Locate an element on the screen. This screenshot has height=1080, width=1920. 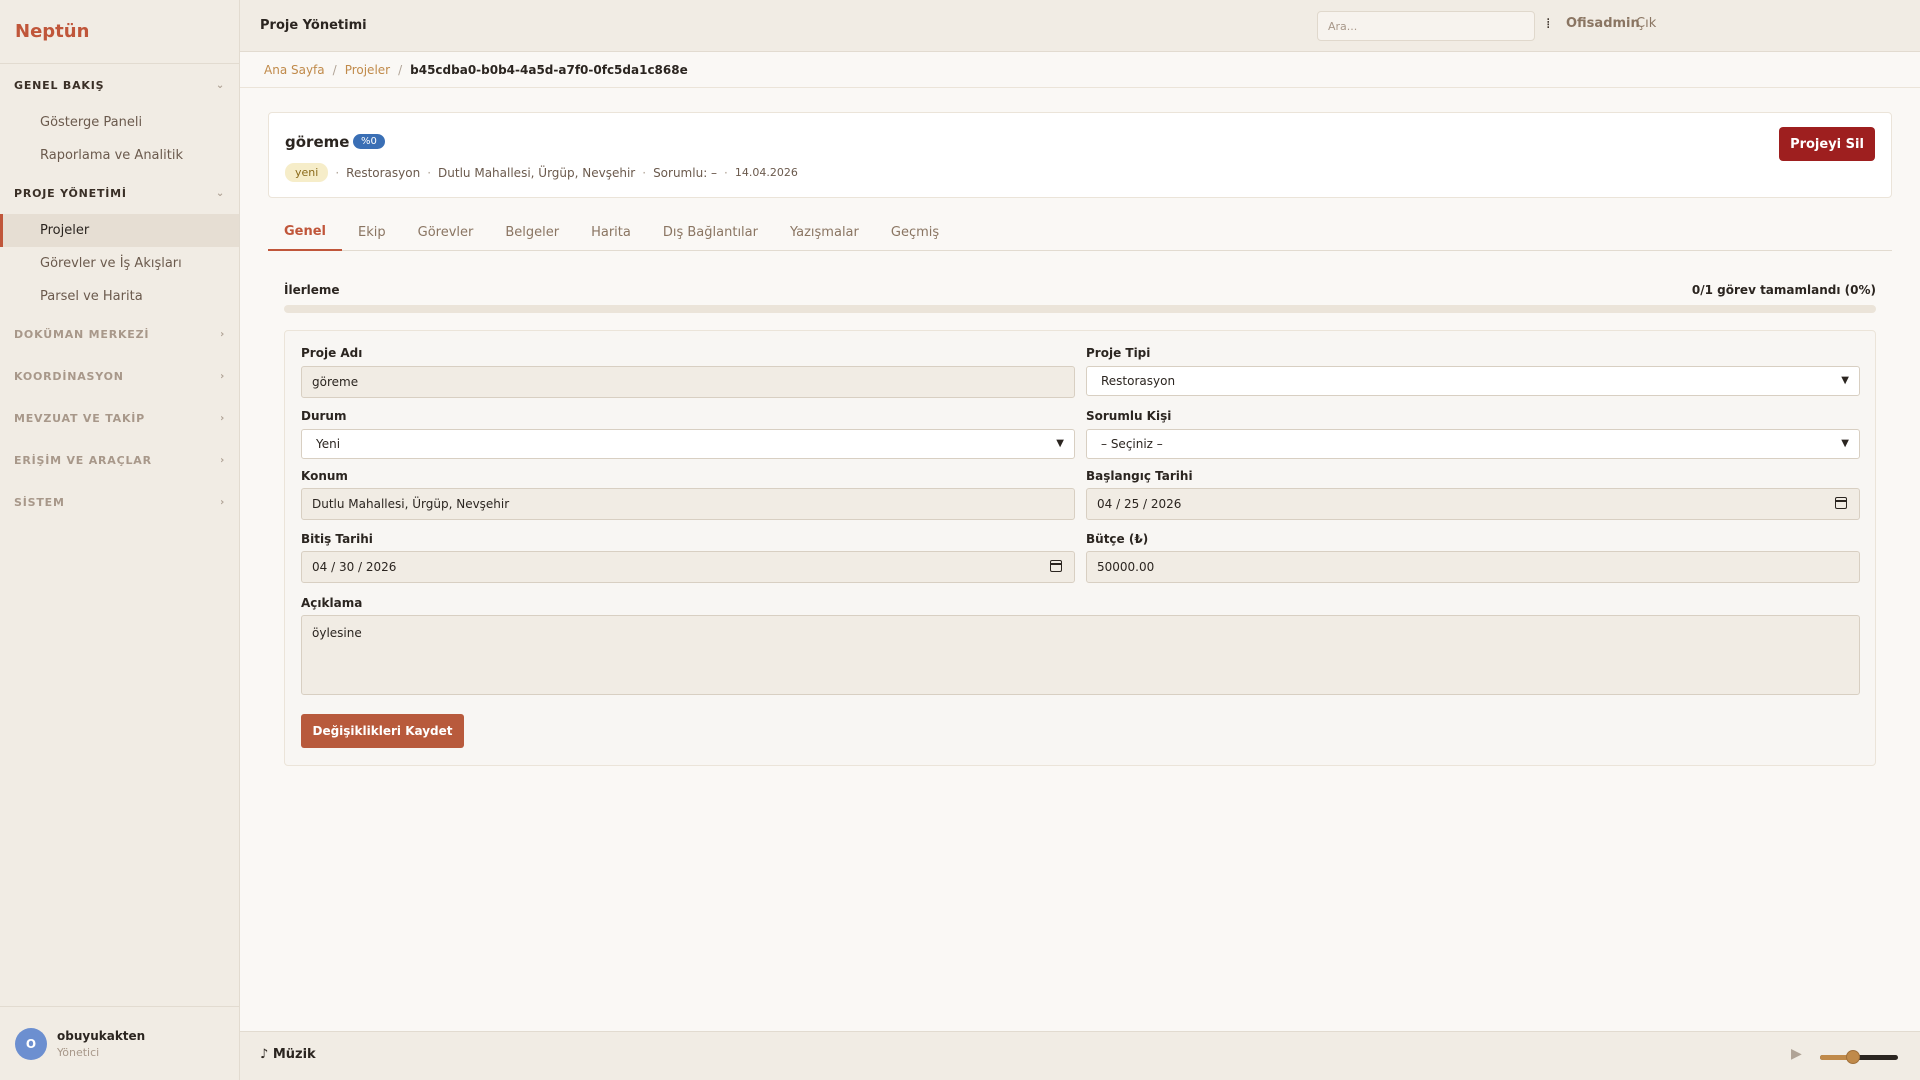
sidebar-section-mevzuat: MEVZUAT VE TAKİP › is located at coordinates (119, 418).